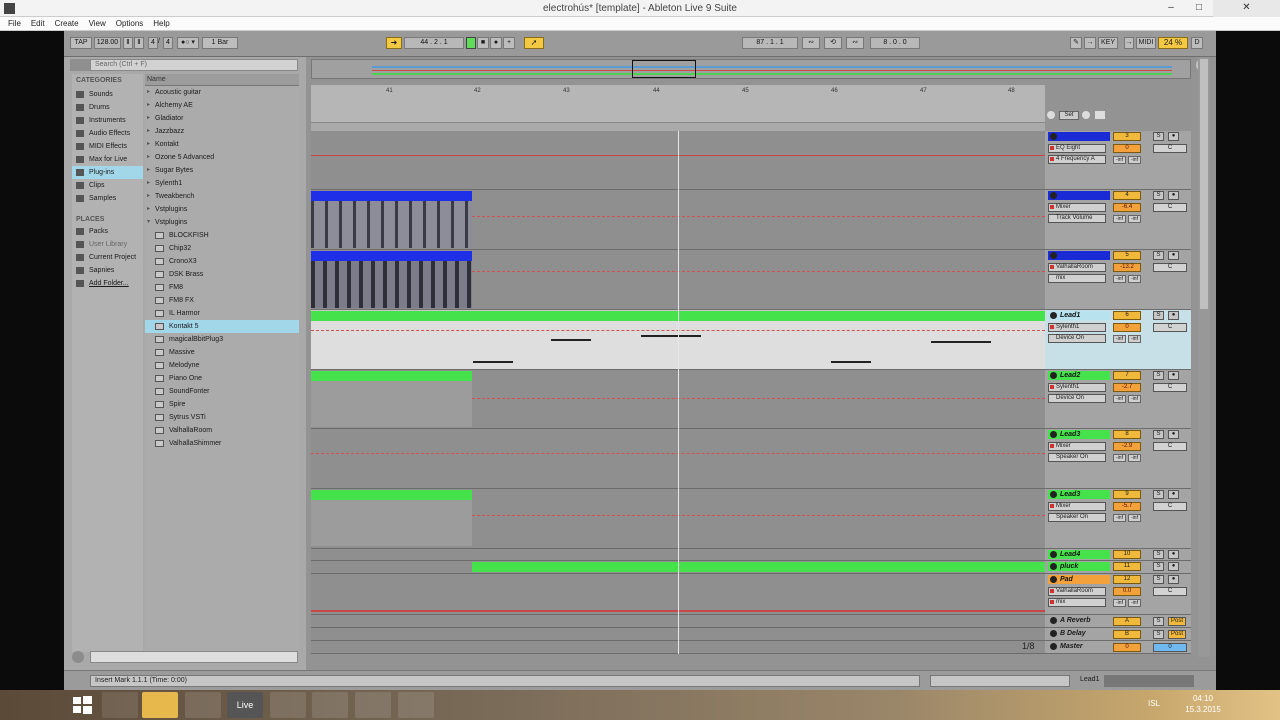 Image resolution: width=1280 pixels, height=720 pixels. What do you see at coordinates (222, 248) in the screenshot?
I see `plugin-item: Chip32` at bounding box center [222, 248].